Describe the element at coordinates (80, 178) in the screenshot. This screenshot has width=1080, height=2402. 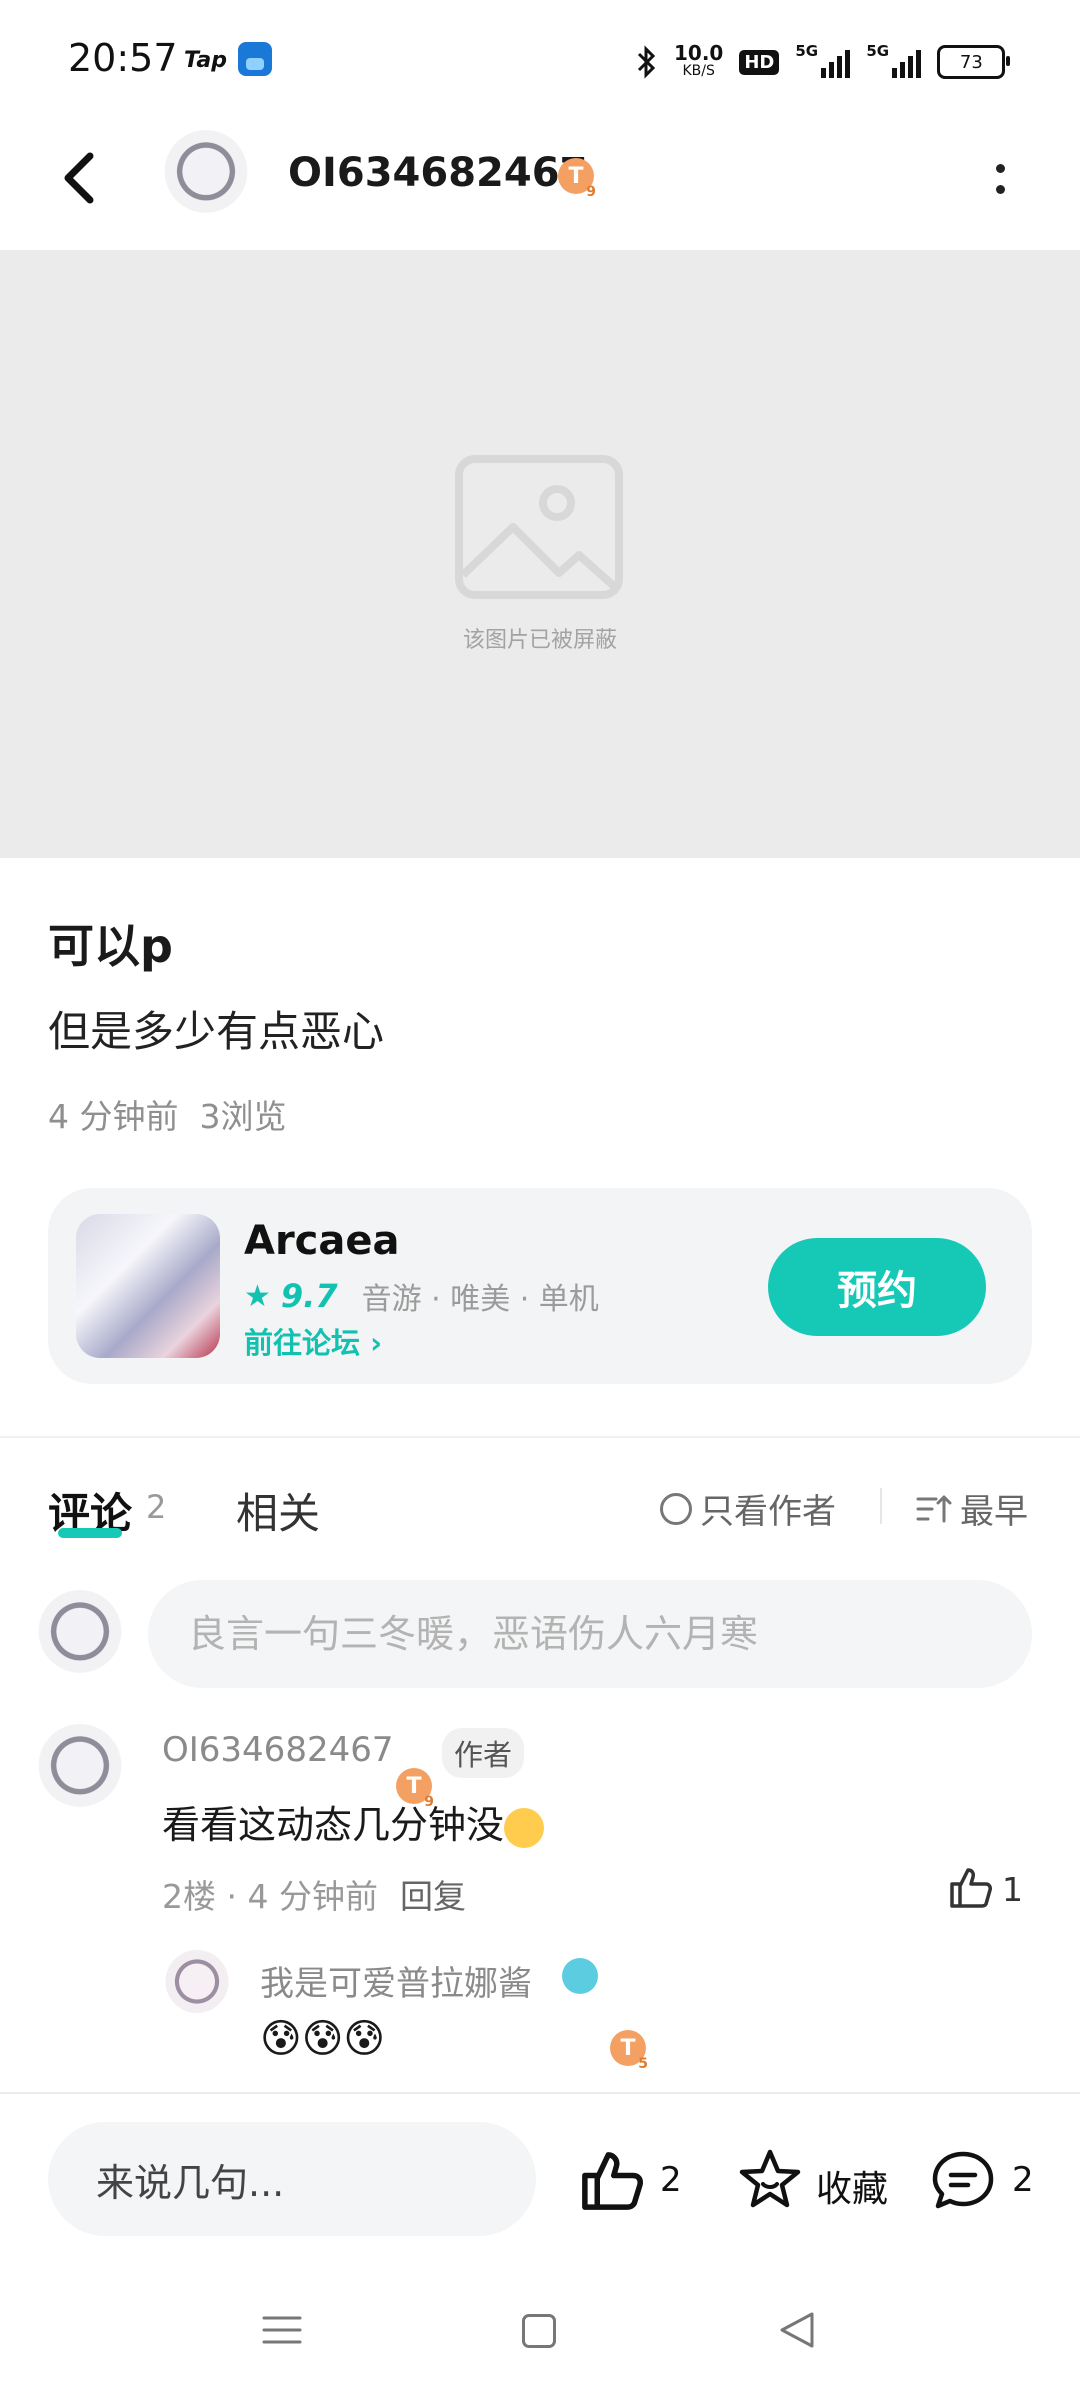
I see `back-arrow-icon` at that location.